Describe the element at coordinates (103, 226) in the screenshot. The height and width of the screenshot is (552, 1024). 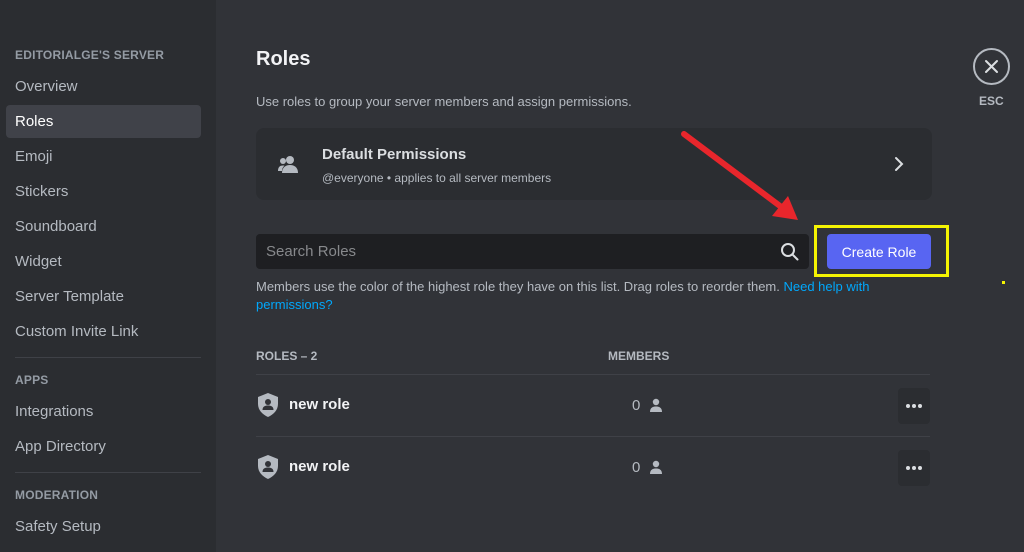
I see `sidebar-item-soundboard: Soundboard` at that location.